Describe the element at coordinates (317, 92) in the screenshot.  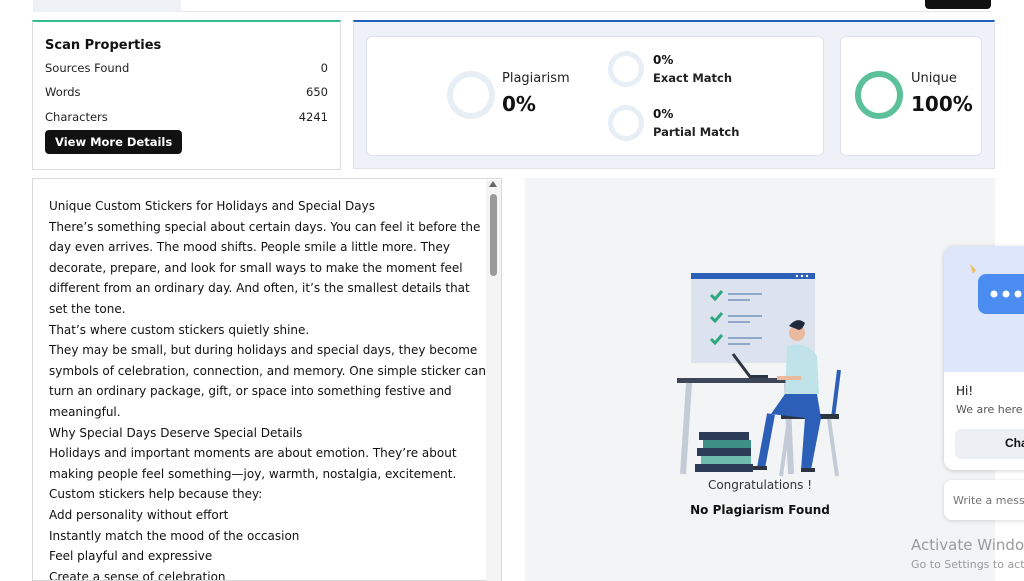
I see `words-value: 650` at that location.